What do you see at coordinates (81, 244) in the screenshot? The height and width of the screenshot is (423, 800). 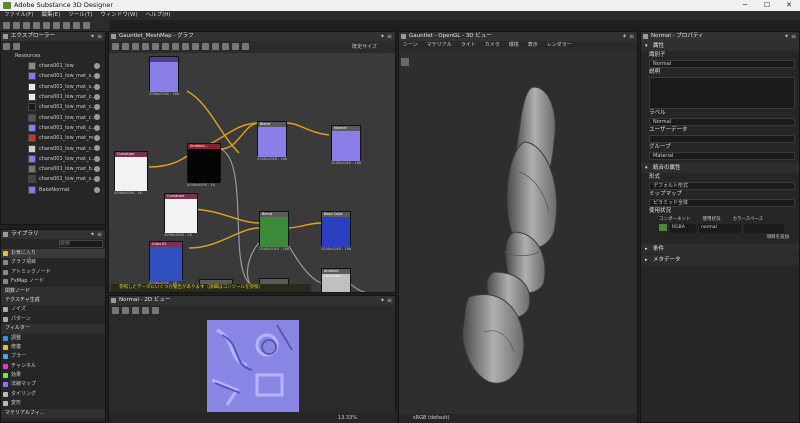 I see `library-search-input` at bounding box center [81, 244].